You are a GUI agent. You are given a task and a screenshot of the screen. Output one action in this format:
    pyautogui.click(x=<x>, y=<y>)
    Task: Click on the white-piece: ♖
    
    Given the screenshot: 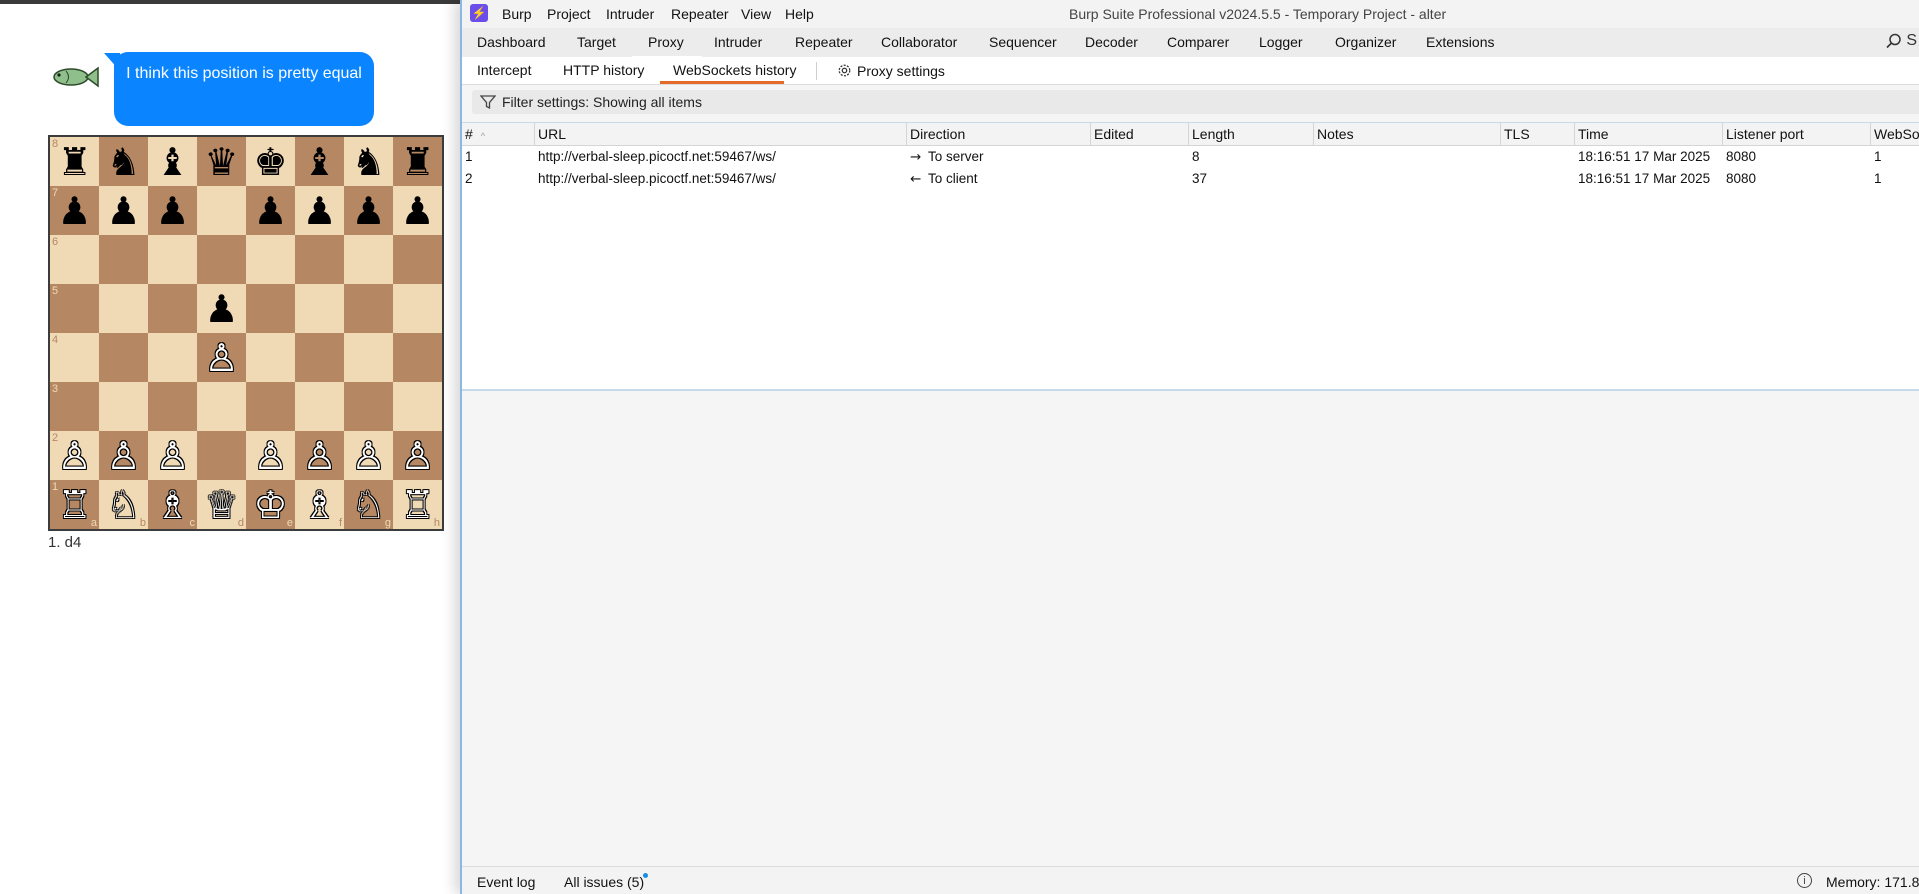 What is the action you would take?
    pyautogui.click(x=417, y=505)
    